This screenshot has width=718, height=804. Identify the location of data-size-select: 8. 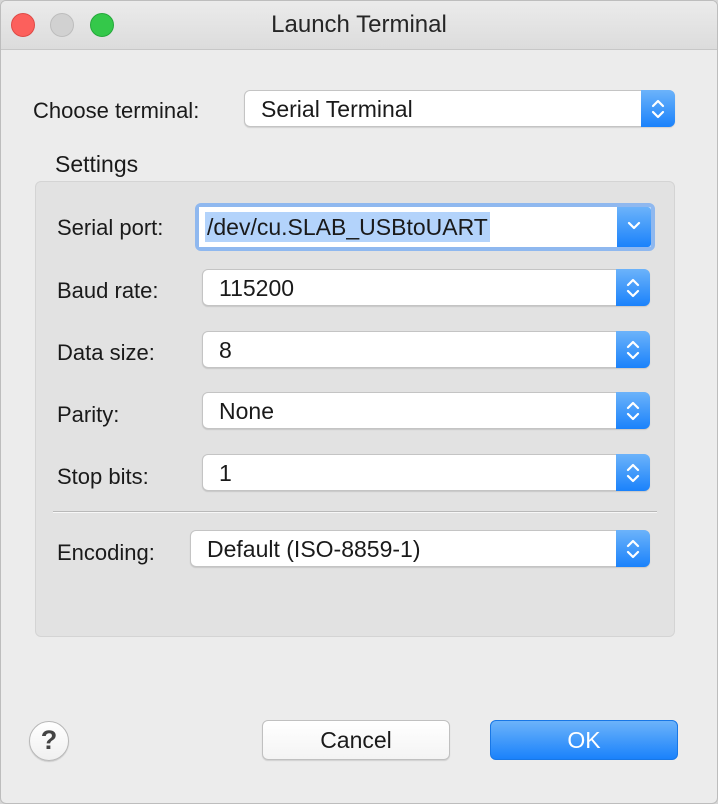
(426, 349).